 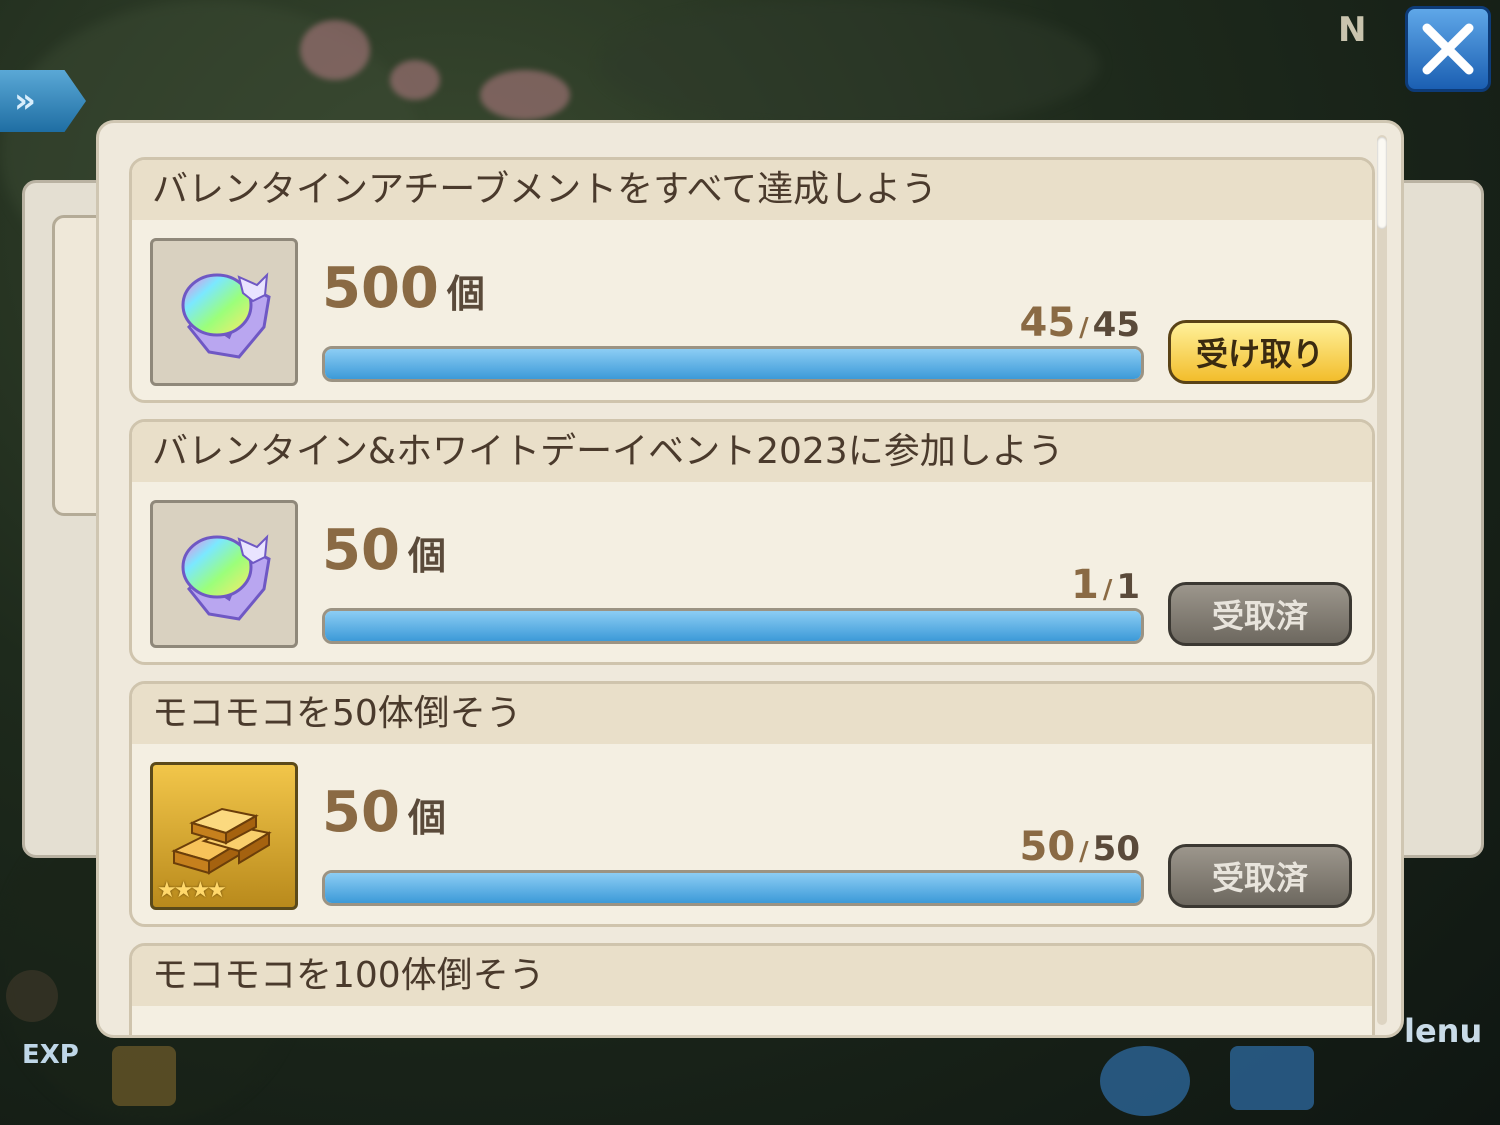 What do you see at coordinates (1272, 1078) in the screenshot?
I see `chat-icon` at bounding box center [1272, 1078].